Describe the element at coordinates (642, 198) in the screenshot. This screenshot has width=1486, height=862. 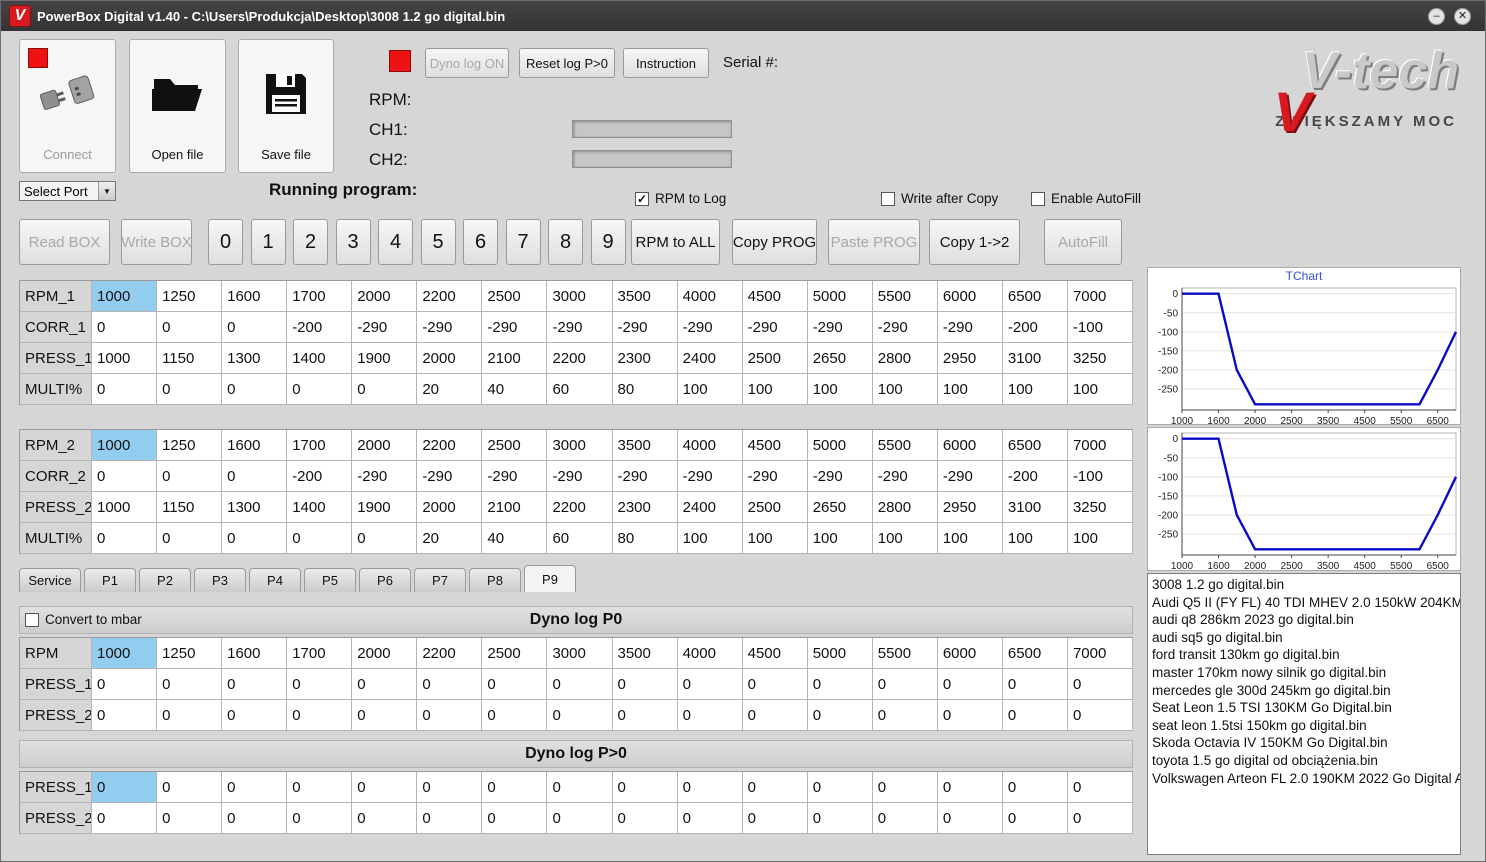
I see `checkbox-box: ✓` at that location.